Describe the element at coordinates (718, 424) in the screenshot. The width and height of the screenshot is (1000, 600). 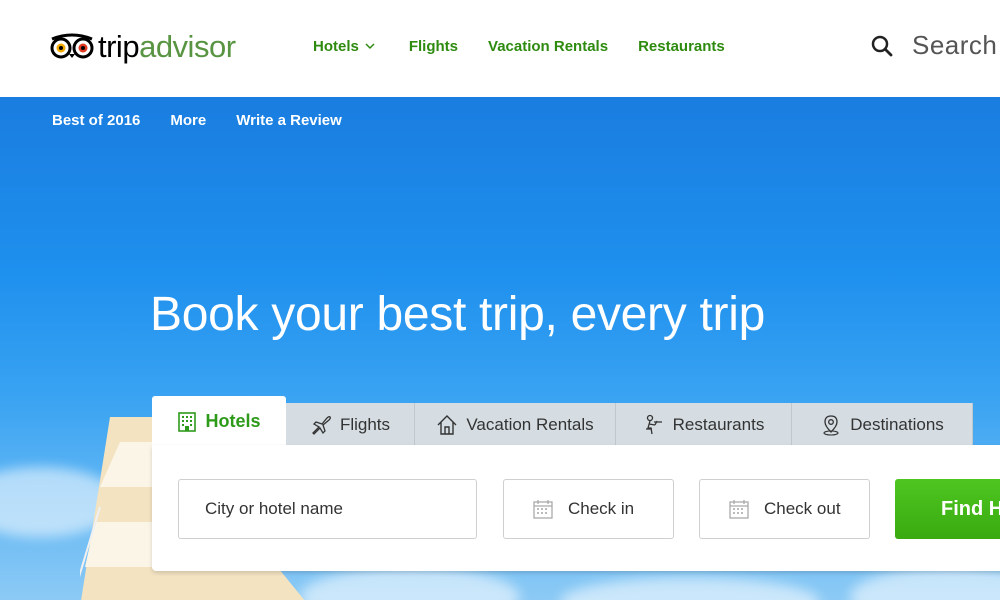
I see `tab-restaurants-label: Restaurants` at that location.